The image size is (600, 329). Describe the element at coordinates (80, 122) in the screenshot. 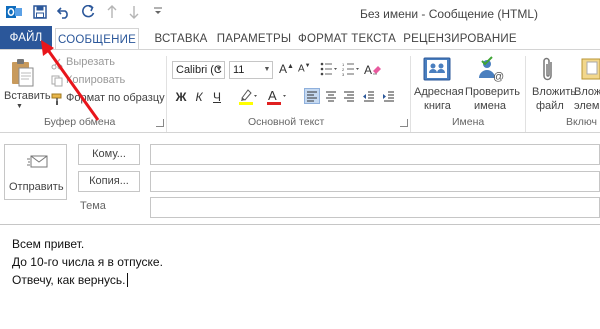

I see `clipboard-group-label: Буфер обмена` at that location.